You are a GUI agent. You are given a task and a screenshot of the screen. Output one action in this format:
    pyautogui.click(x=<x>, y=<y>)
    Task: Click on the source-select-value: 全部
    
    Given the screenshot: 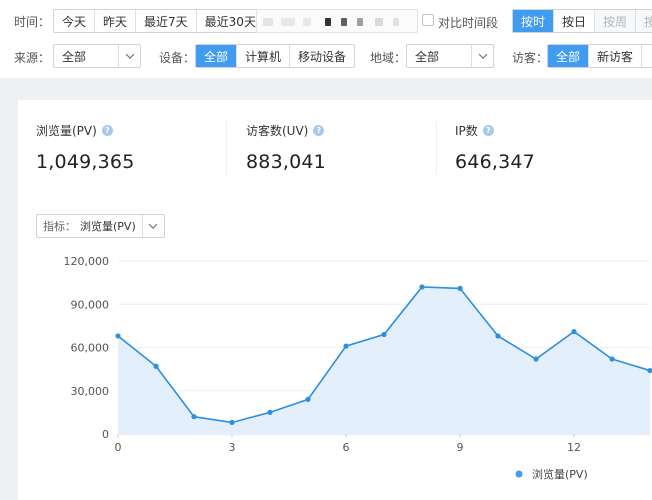 What is the action you would take?
    pyautogui.click(x=74, y=56)
    